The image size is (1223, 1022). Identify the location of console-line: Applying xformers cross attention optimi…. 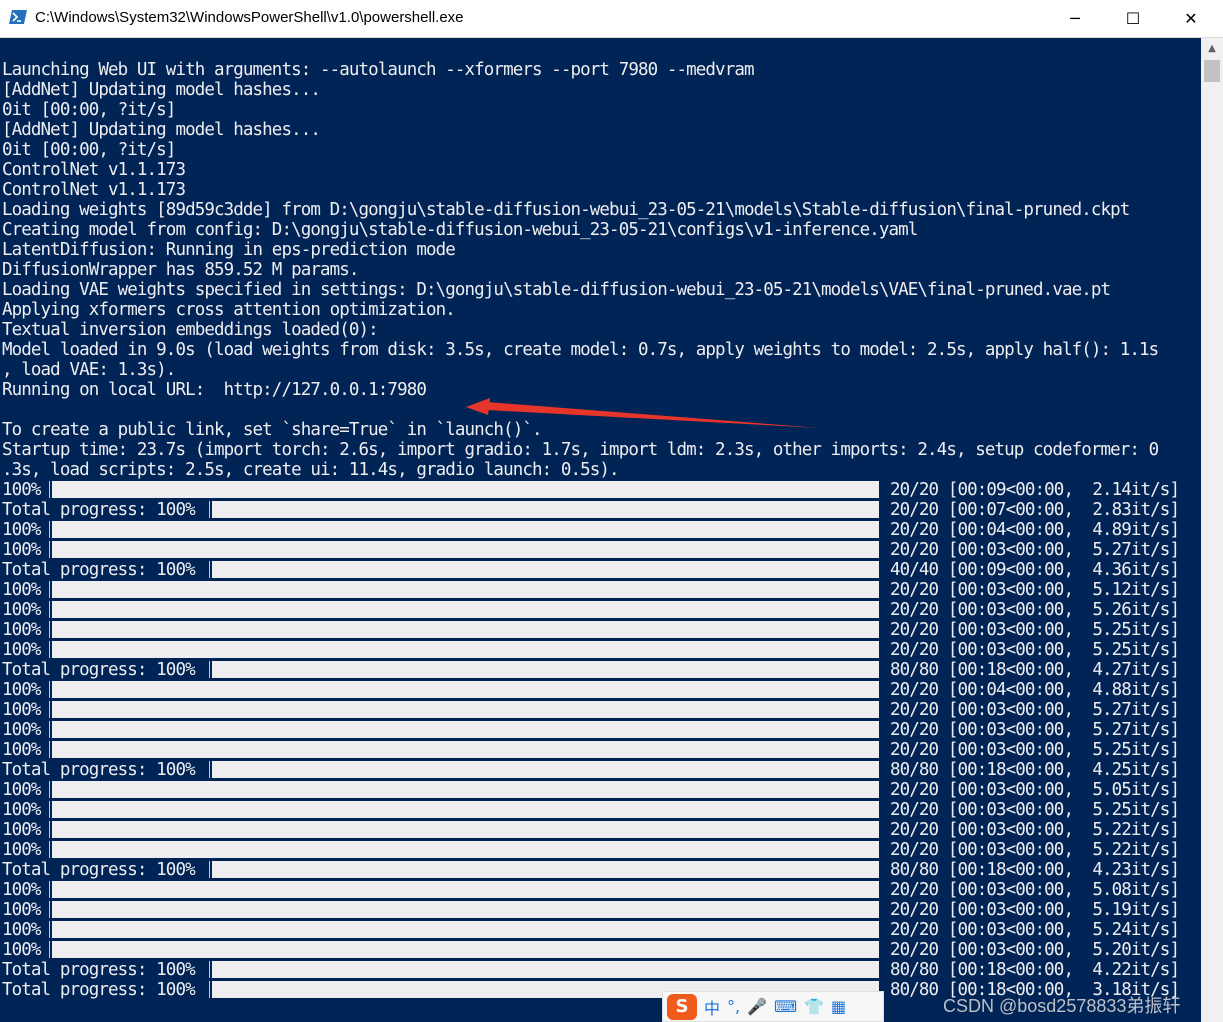
(229, 310).